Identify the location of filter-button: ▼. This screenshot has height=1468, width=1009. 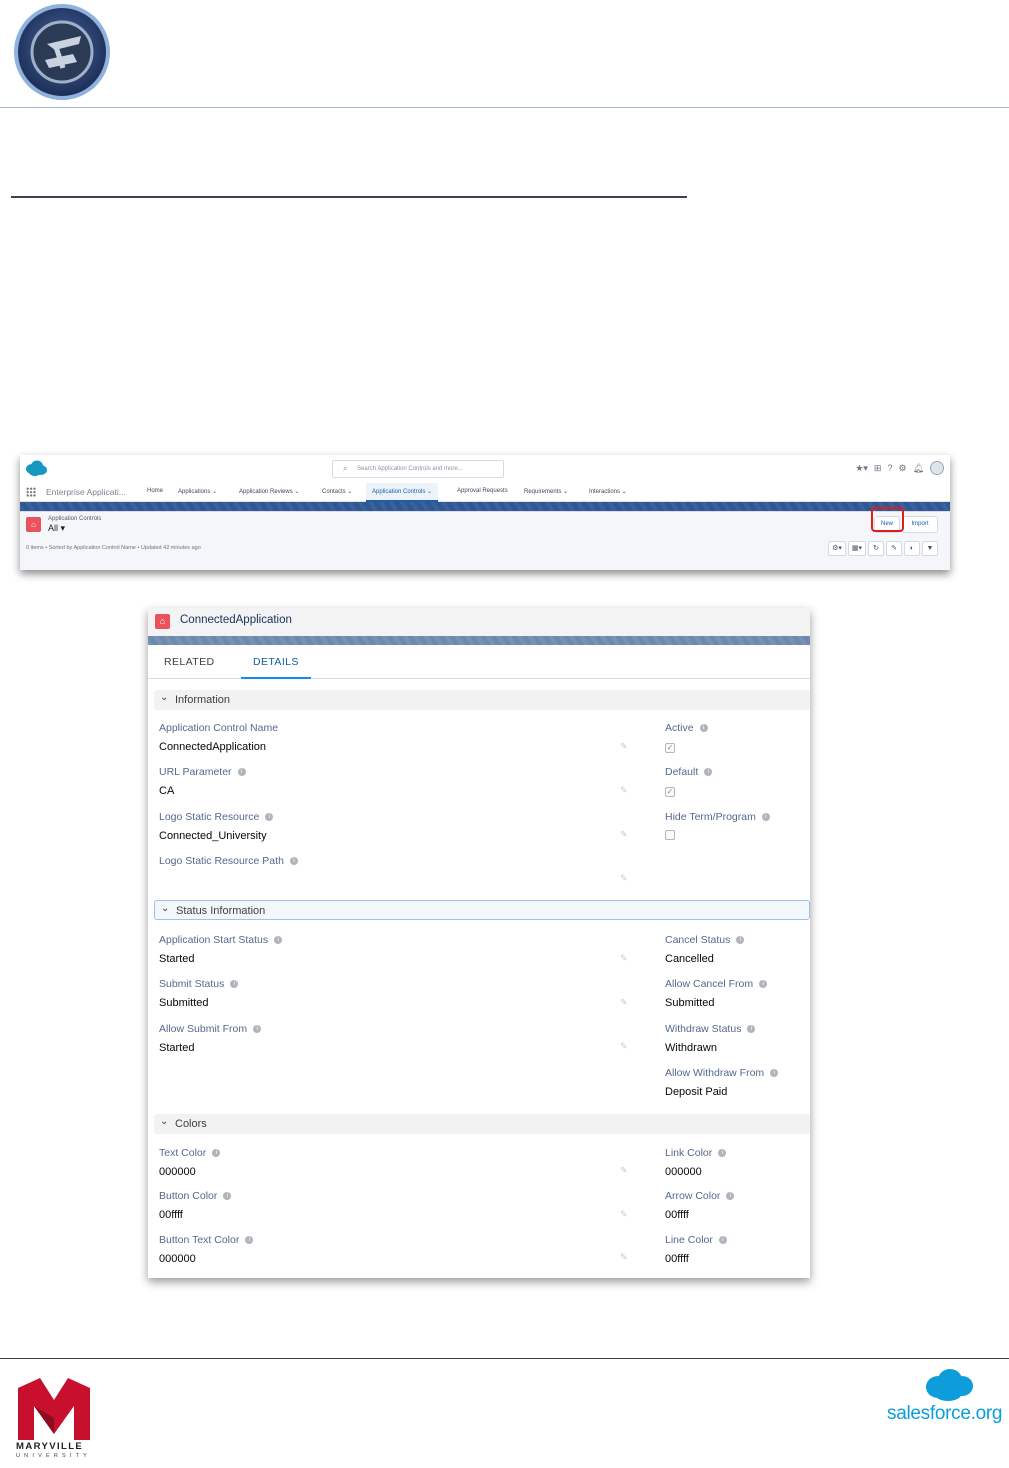
(930, 548).